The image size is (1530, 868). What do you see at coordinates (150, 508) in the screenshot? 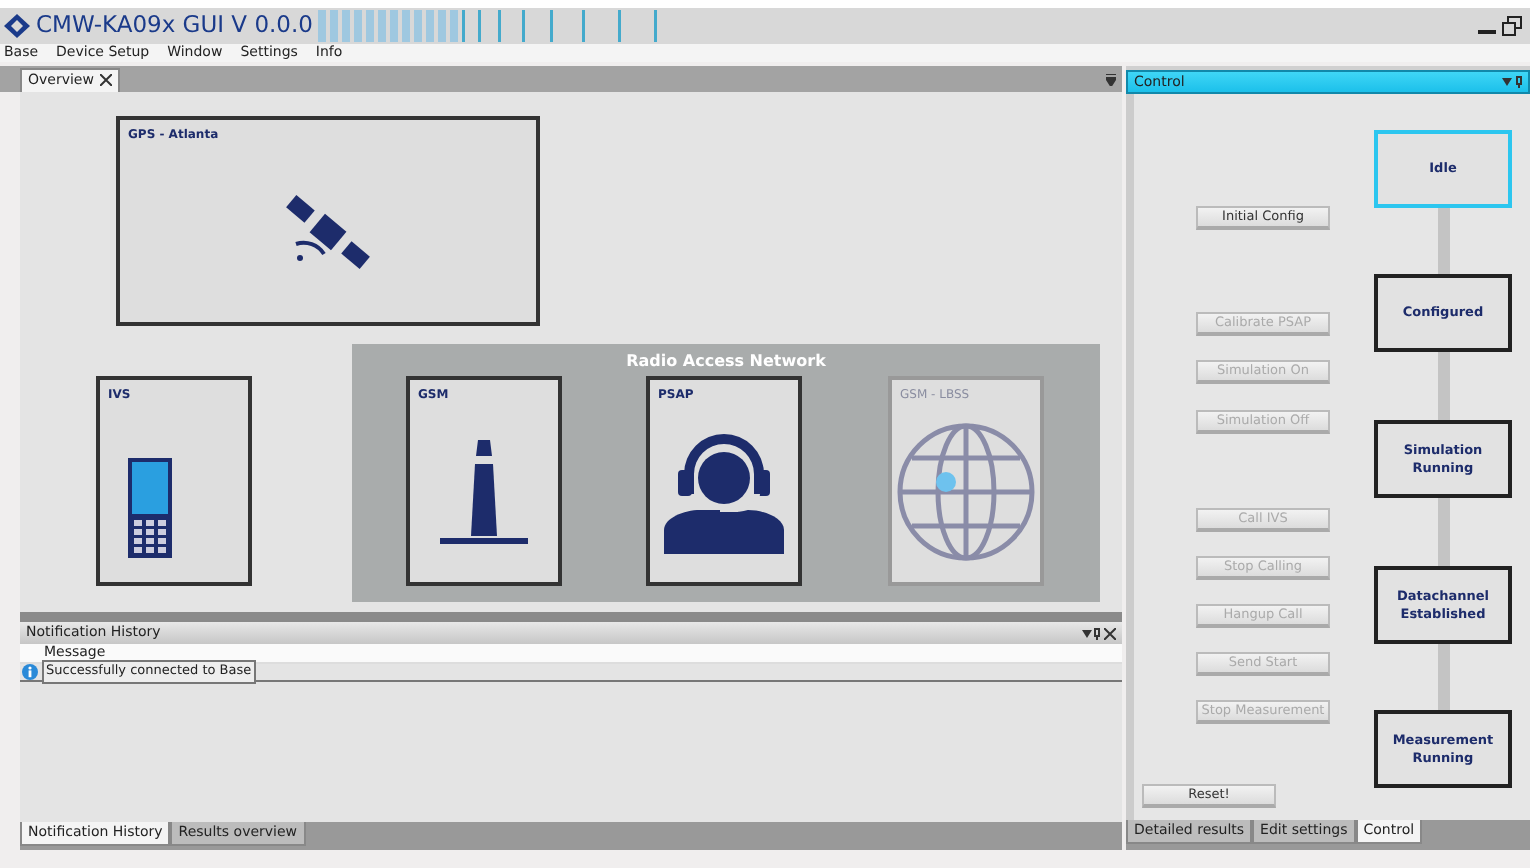
I see `phone-icon` at bounding box center [150, 508].